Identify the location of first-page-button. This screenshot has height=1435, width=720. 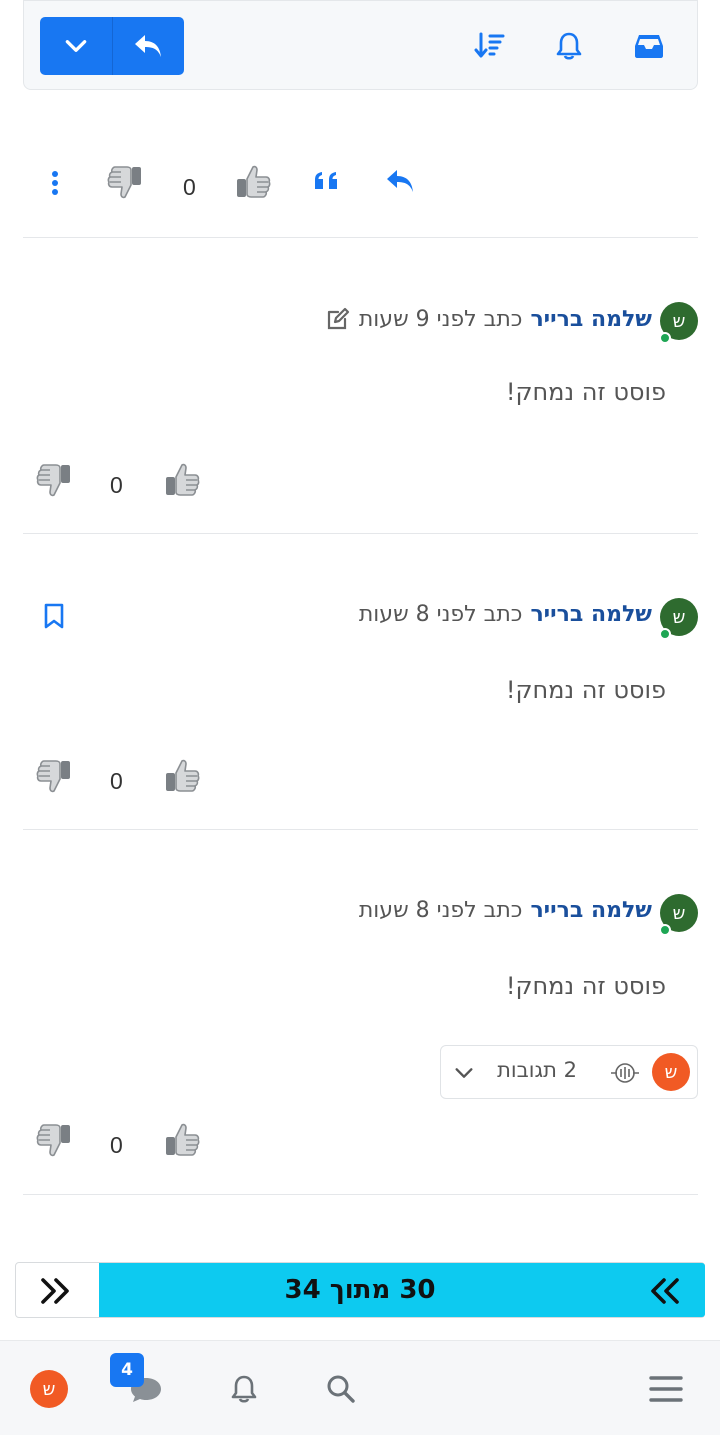
(664, 1291).